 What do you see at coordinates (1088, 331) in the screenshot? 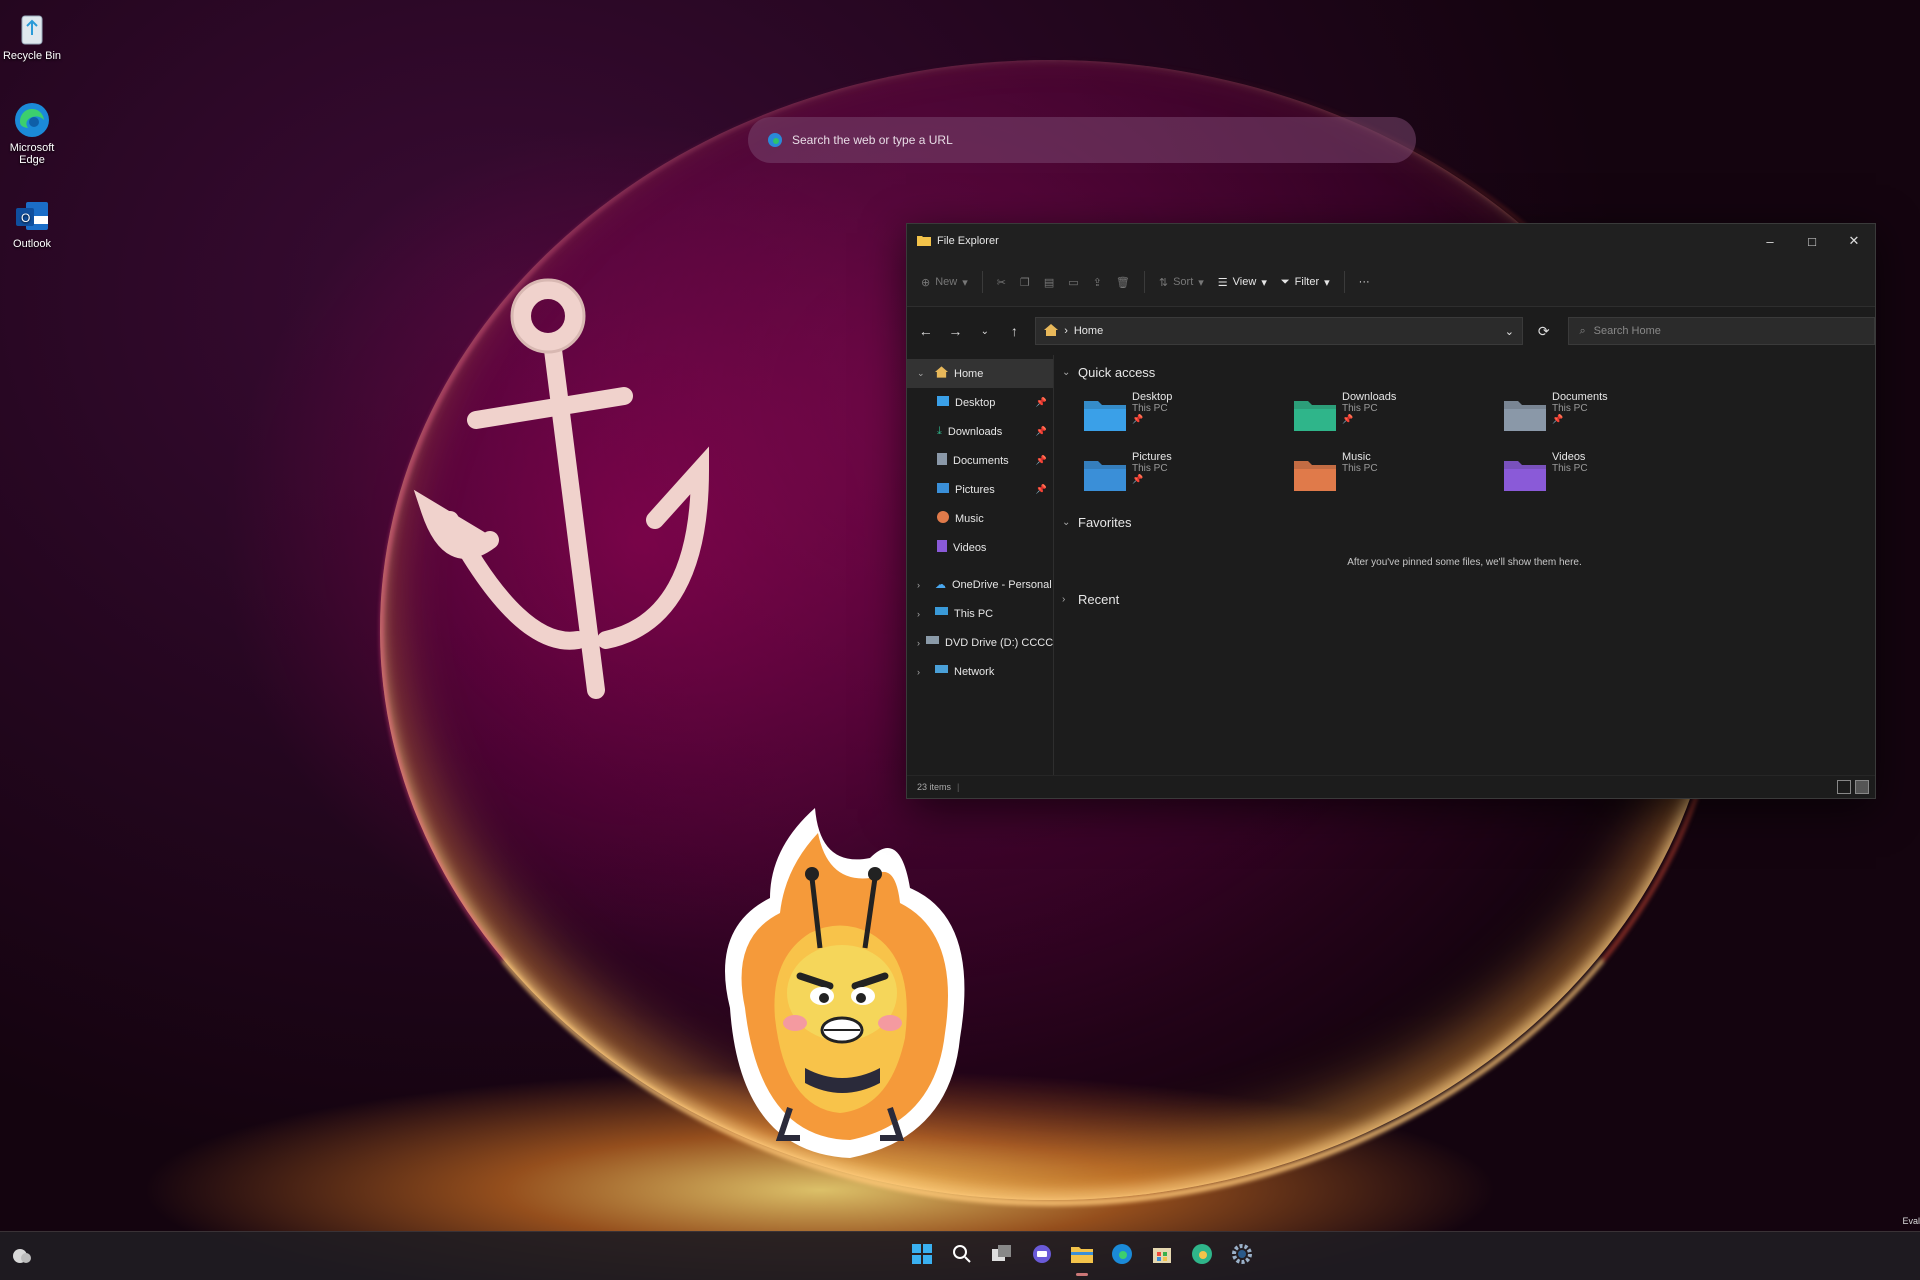
I see `breadcrumb-home: Home` at bounding box center [1088, 331].